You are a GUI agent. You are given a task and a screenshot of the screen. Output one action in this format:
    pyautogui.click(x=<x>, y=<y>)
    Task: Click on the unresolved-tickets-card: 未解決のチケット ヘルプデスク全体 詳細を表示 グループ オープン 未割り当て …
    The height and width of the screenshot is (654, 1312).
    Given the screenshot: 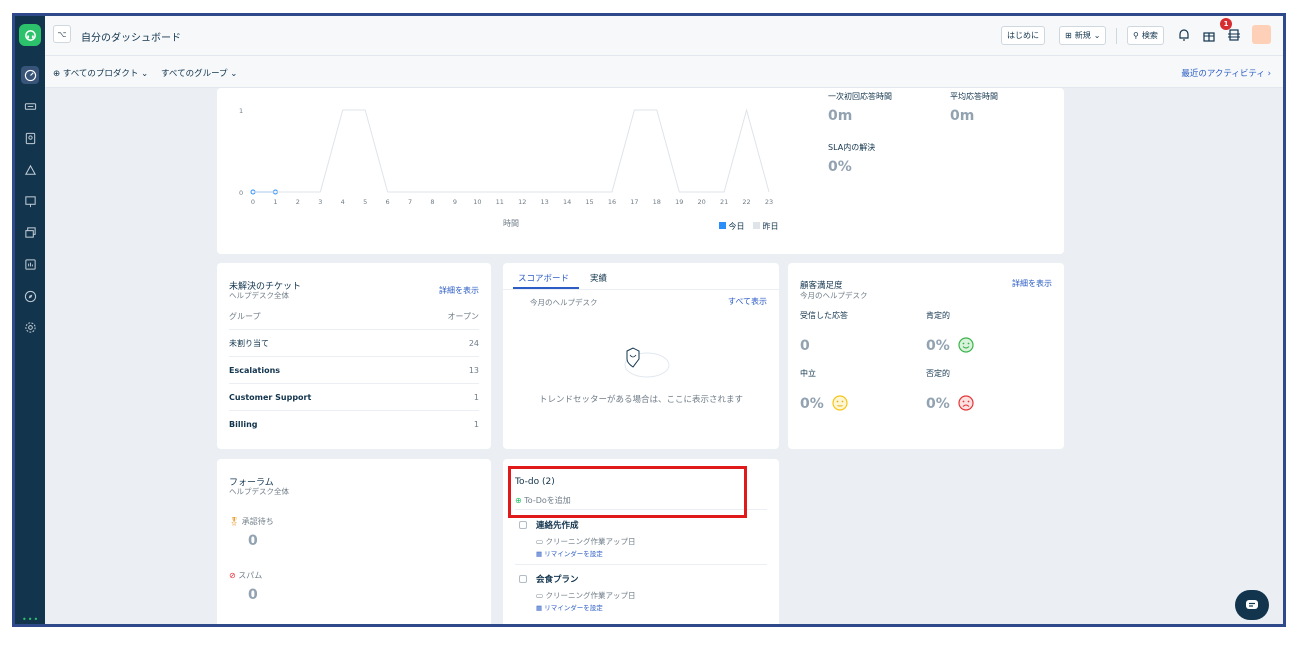 What is the action you would take?
    pyautogui.click(x=354, y=356)
    